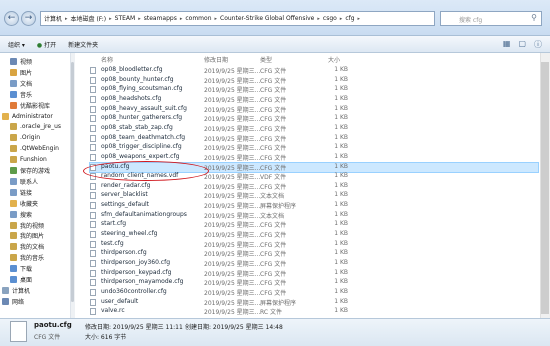 The width and height of the screenshot is (550, 346). I want to click on search-placeholder: 搜索 cfg, so click(471, 20).